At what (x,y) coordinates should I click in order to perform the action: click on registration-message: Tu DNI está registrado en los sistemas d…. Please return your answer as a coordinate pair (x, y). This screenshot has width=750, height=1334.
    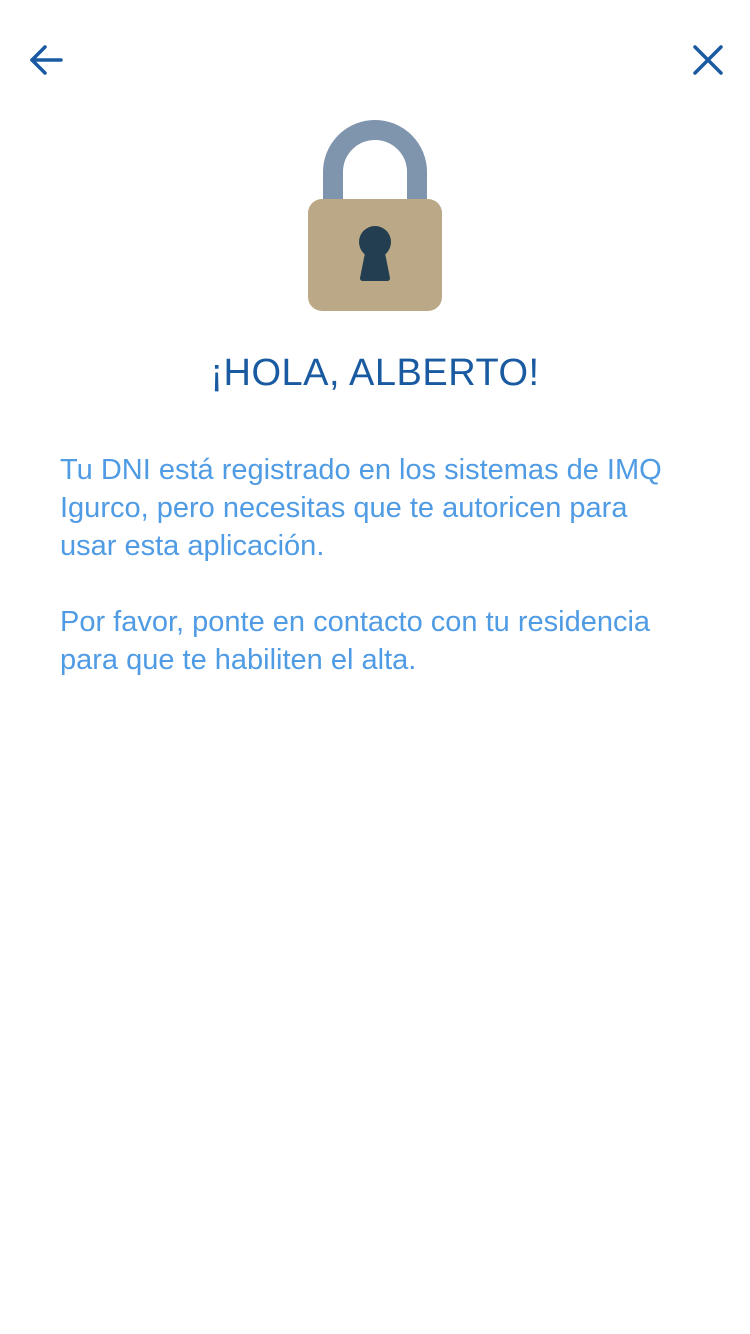
    Looking at the image, I should click on (361, 508).